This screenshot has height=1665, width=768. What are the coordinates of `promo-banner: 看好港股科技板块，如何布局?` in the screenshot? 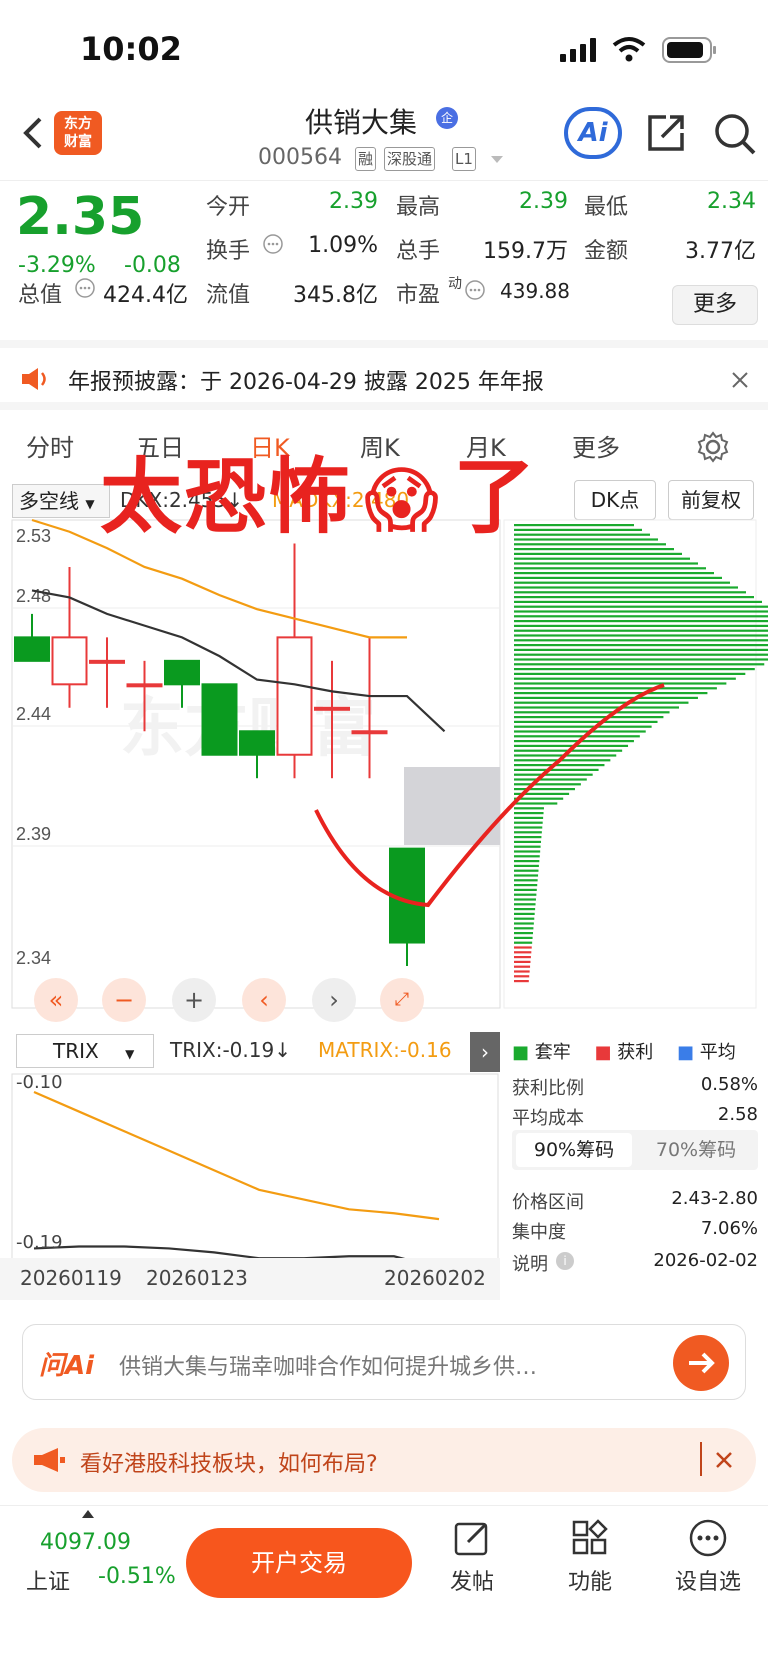 It's located at (384, 1460).